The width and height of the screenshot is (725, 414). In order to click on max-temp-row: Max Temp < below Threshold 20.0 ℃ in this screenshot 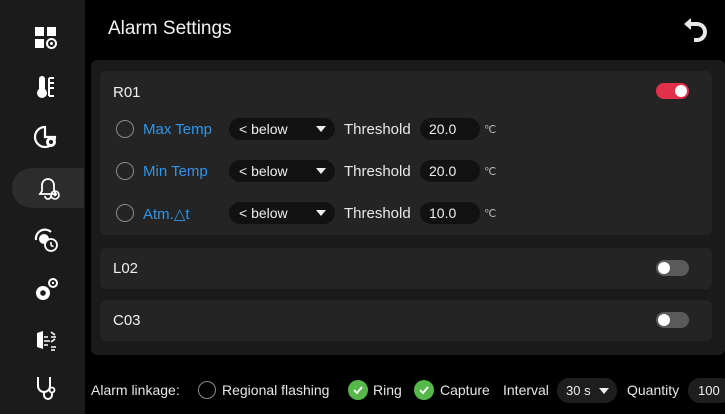, I will do `click(326, 129)`.